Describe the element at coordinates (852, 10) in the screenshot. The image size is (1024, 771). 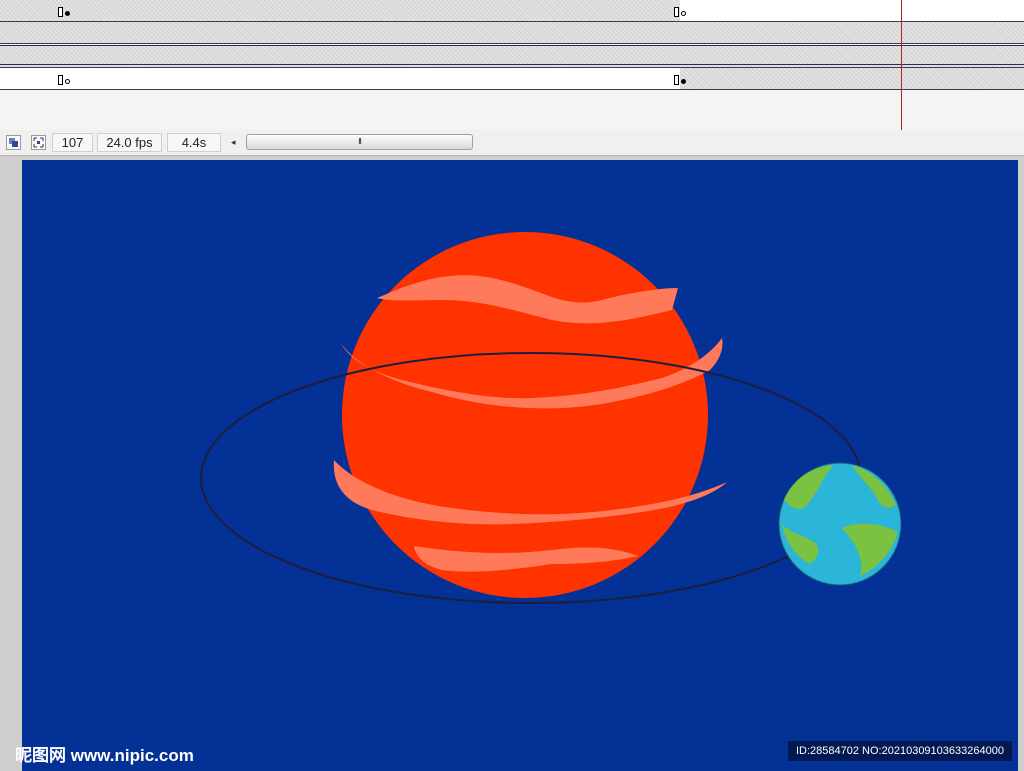
I see `layer-1-frames-blank` at that location.